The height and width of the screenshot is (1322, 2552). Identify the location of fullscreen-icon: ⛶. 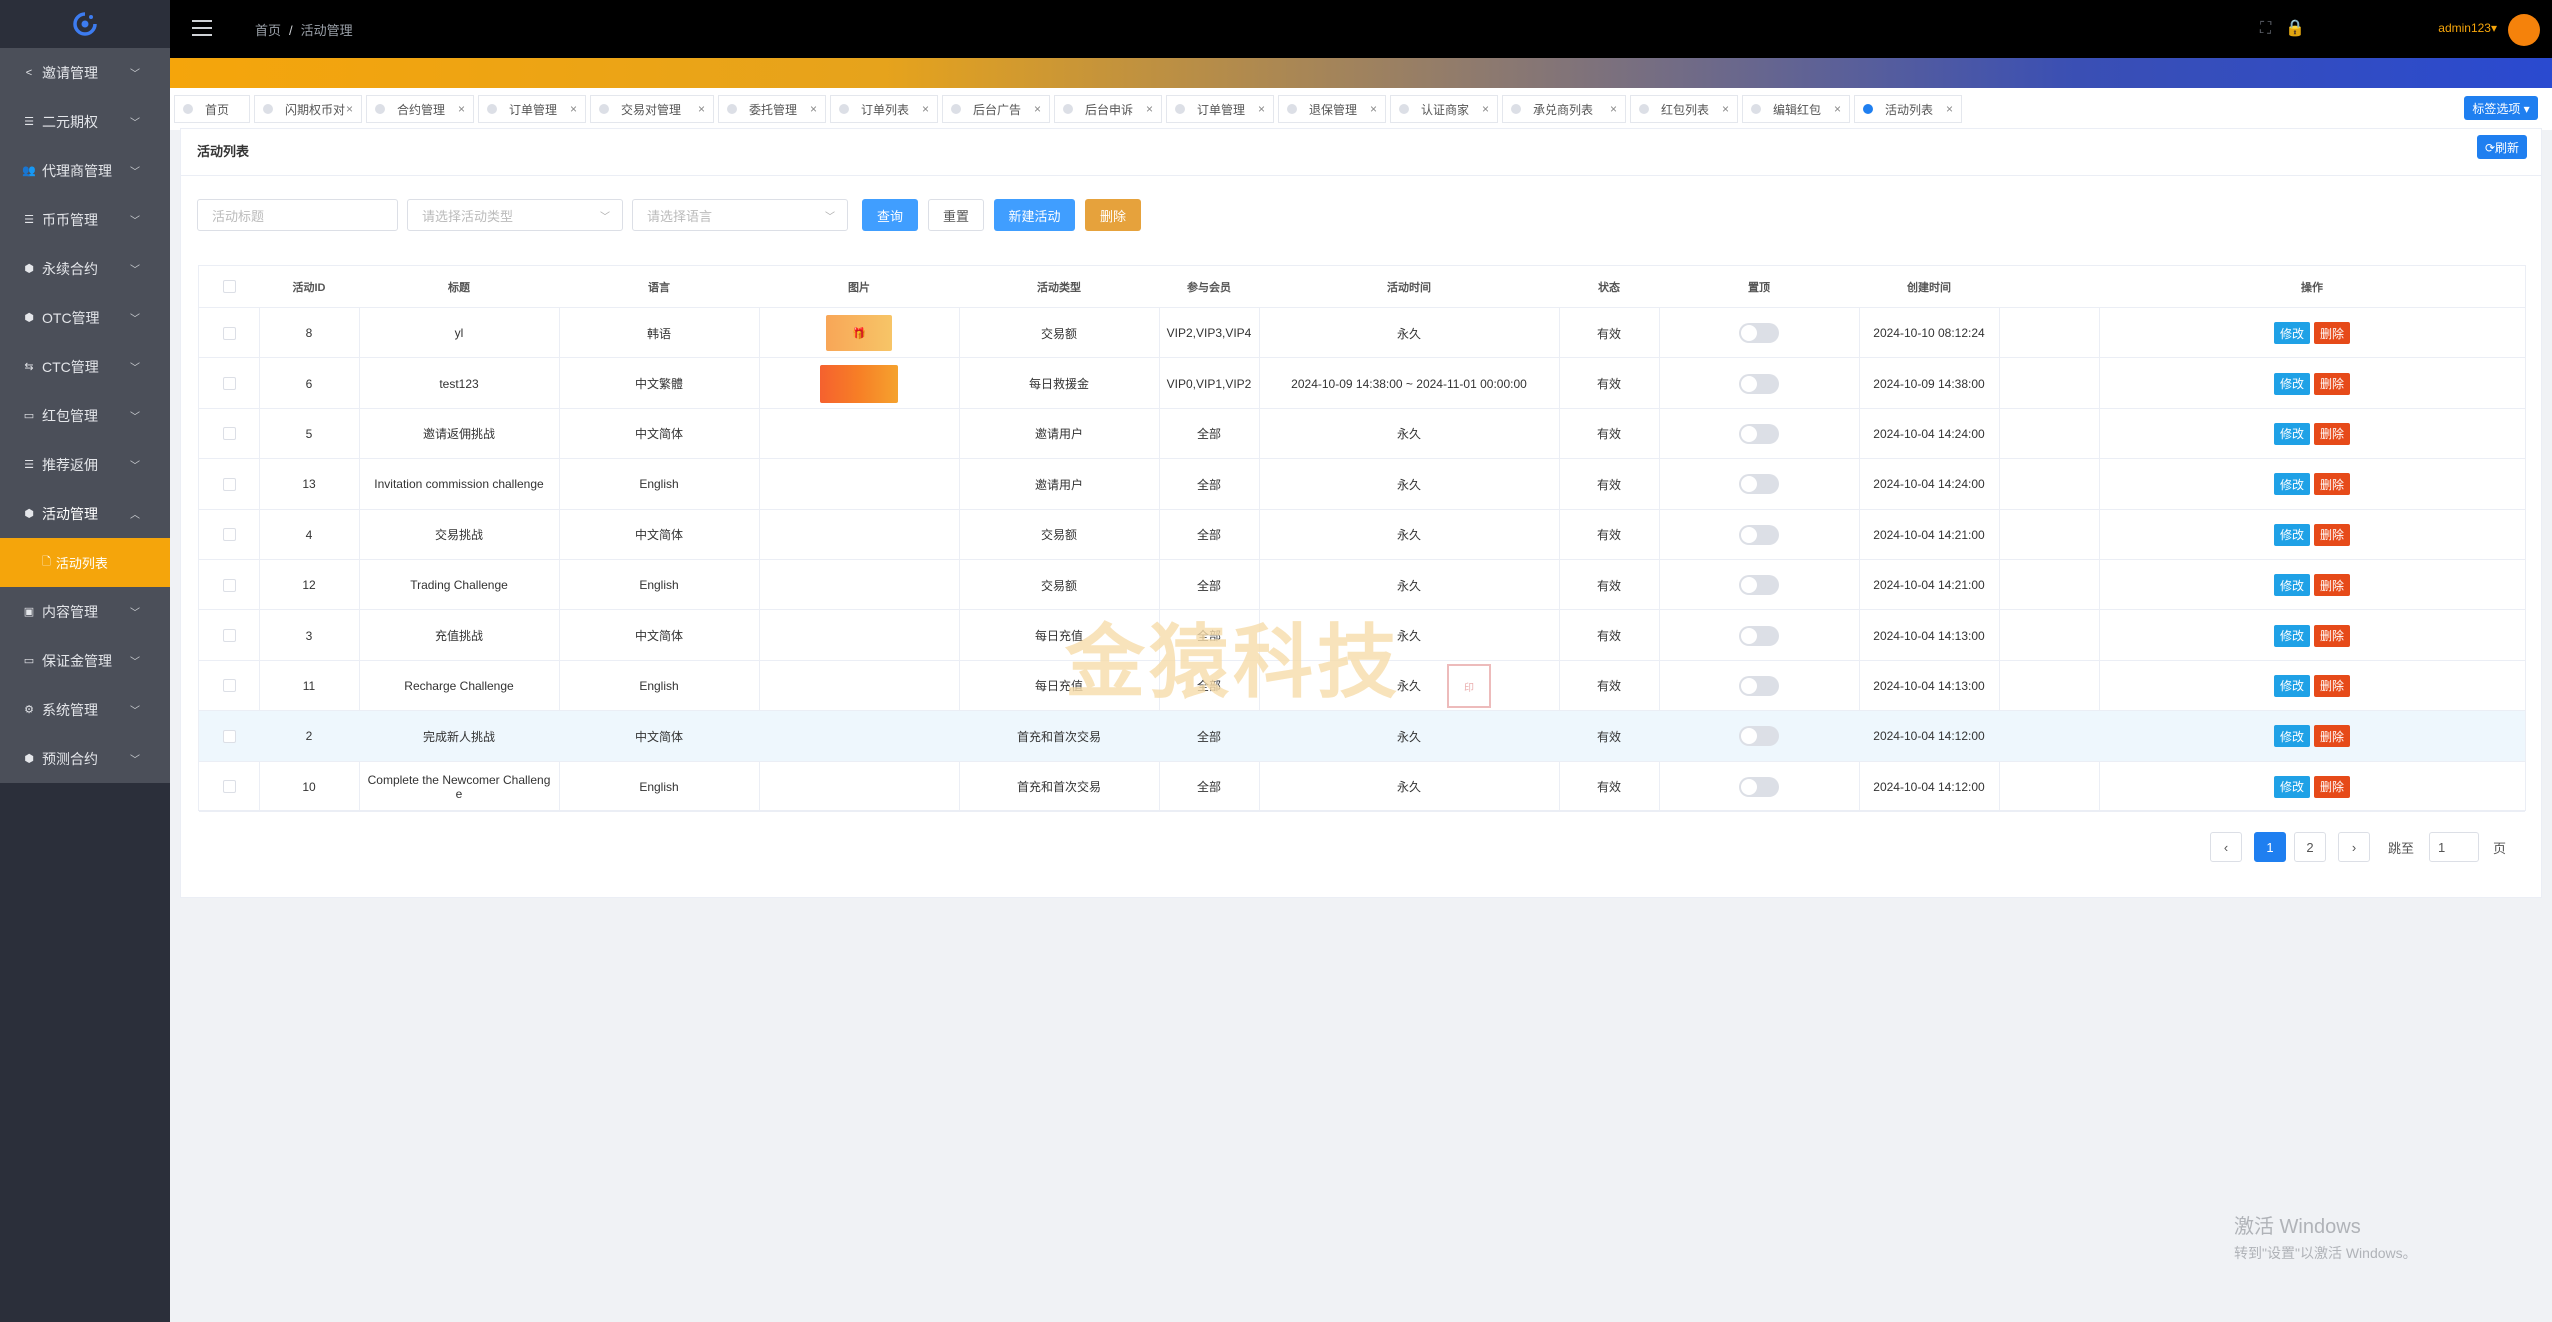
(2272, 28).